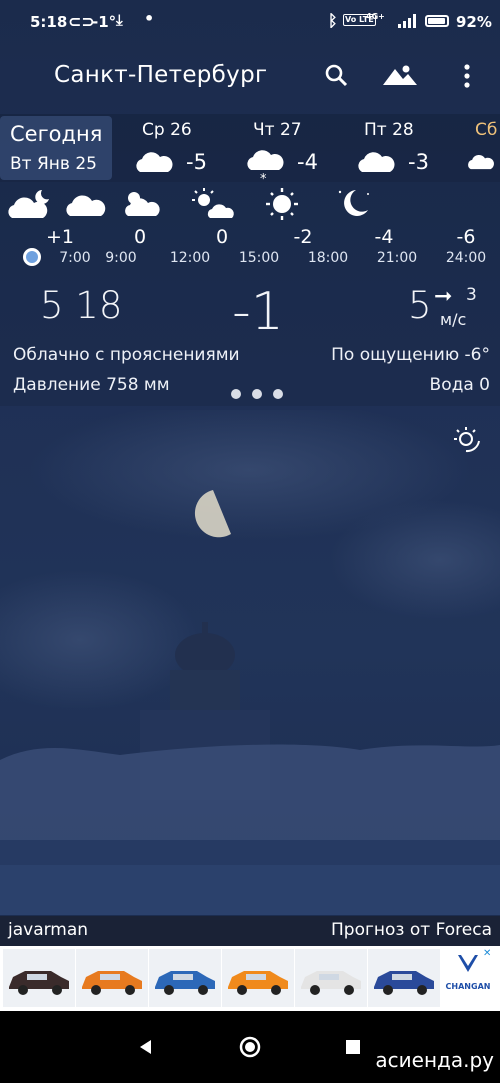  I want to click on battery-percent: 92%, so click(474, 22).